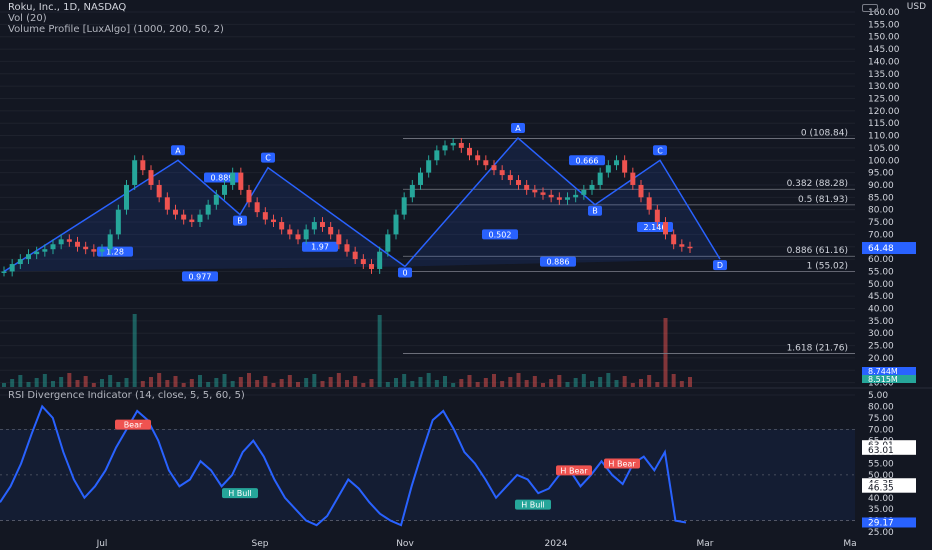 Image resolution: width=932 pixels, height=550 pixels. Describe the element at coordinates (881, 419) in the screenshot. I see `rsi-tick-label: 75.00` at that location.